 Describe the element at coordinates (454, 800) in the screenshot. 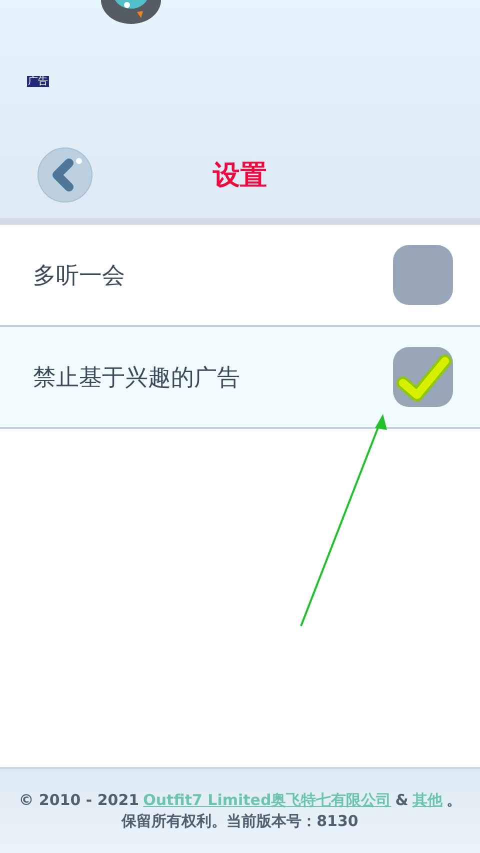

I see `period-text: 。` at that location.